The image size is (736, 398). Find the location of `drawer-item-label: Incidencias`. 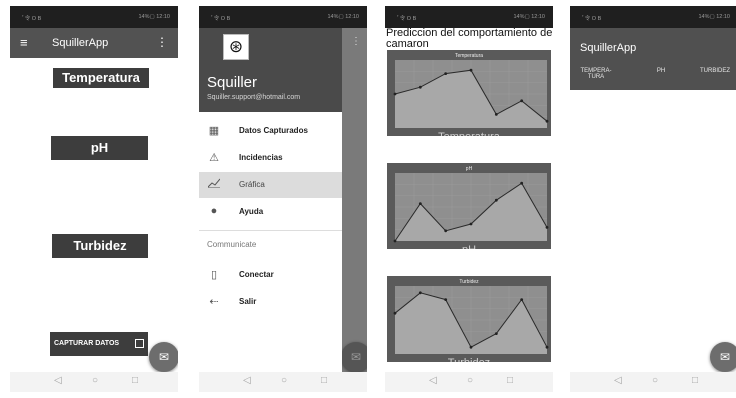

drawer-item-label: Incidencias is located at coordinates (261, 157).